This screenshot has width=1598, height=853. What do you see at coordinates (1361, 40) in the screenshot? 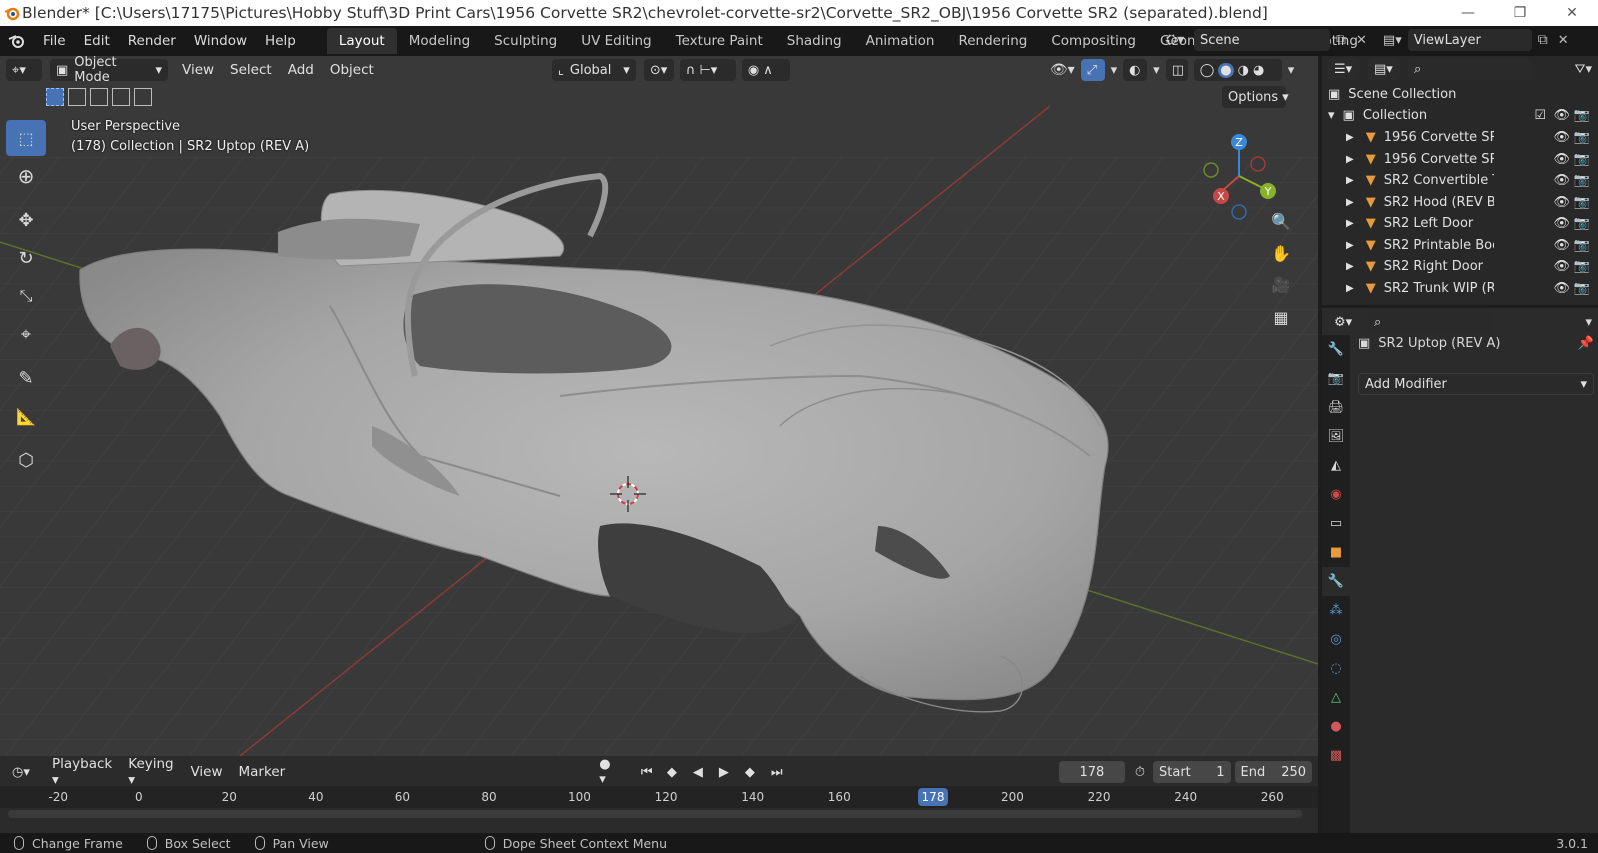
I see `delete-scene-icon: ✕` at bounding box center [1361, 40].